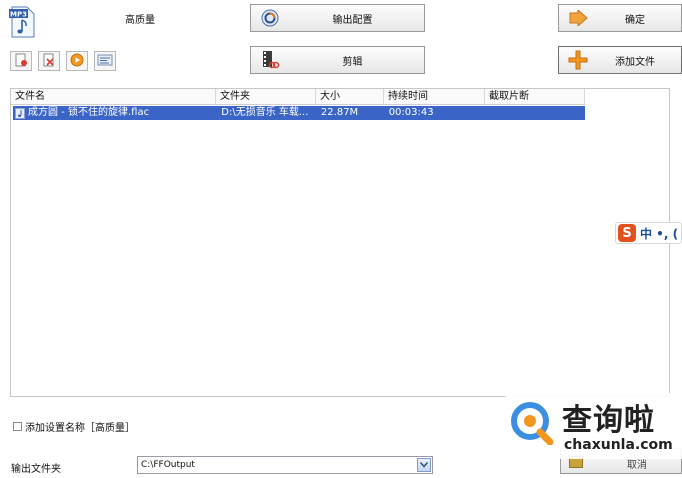 The height and width of the screenshot is (478, 682). I want to click on watermark-cn: 查询啦, so click(608, 420).